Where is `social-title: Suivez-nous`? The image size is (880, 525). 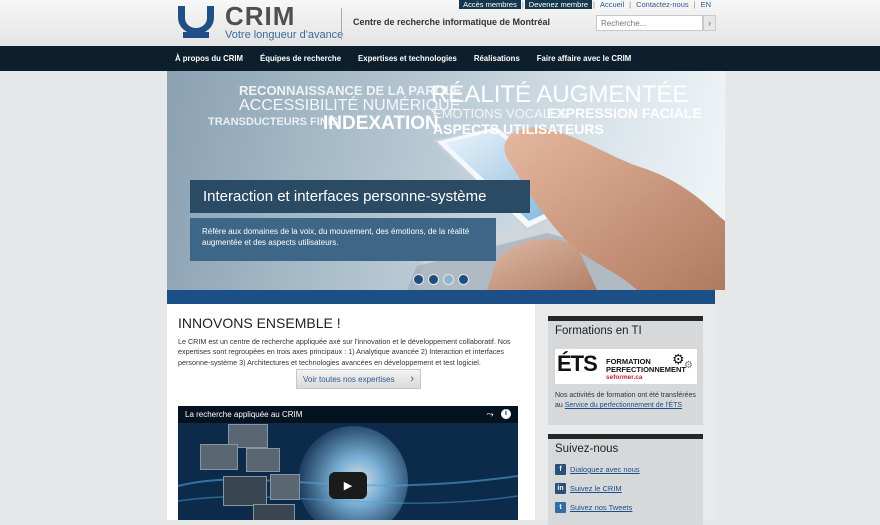
social-title: Suivez-nous is located at coordinates (587, 449).